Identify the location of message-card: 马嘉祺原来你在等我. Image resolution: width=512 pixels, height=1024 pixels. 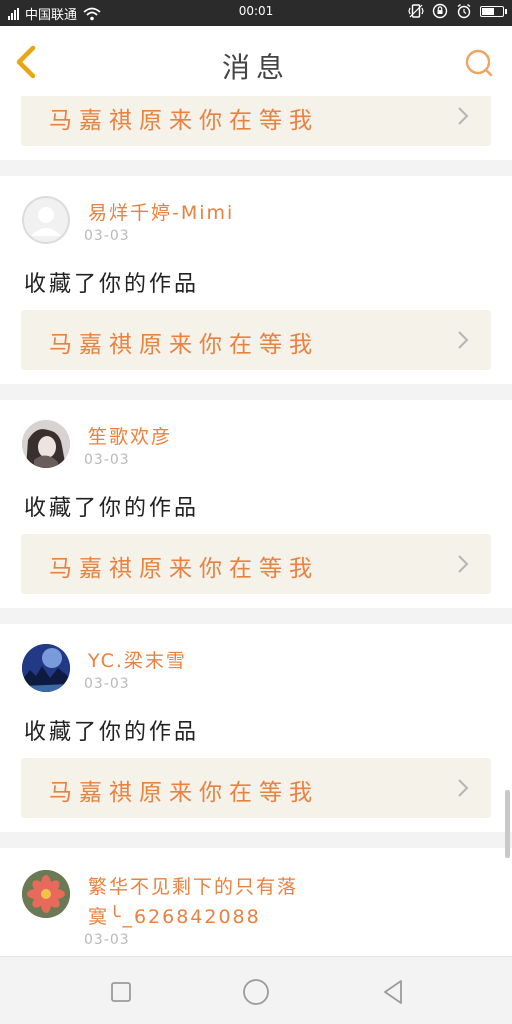
(256, 128).